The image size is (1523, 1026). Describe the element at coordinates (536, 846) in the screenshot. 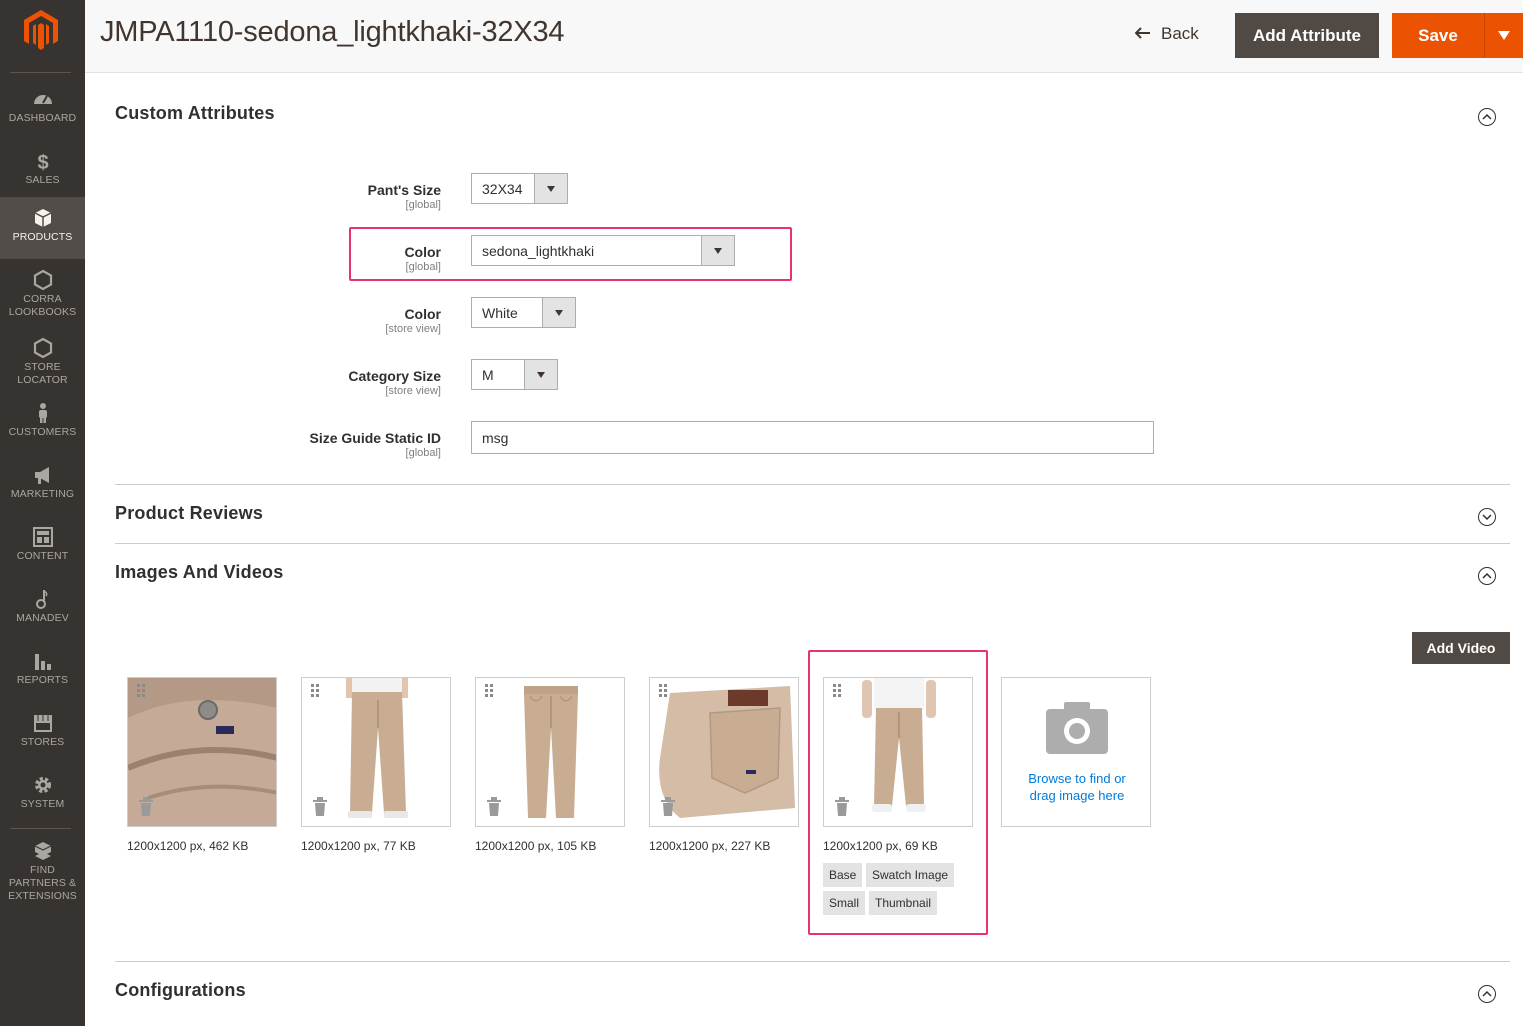

I see `image-meta: 1200x1200 px, 105 KB` at that location.